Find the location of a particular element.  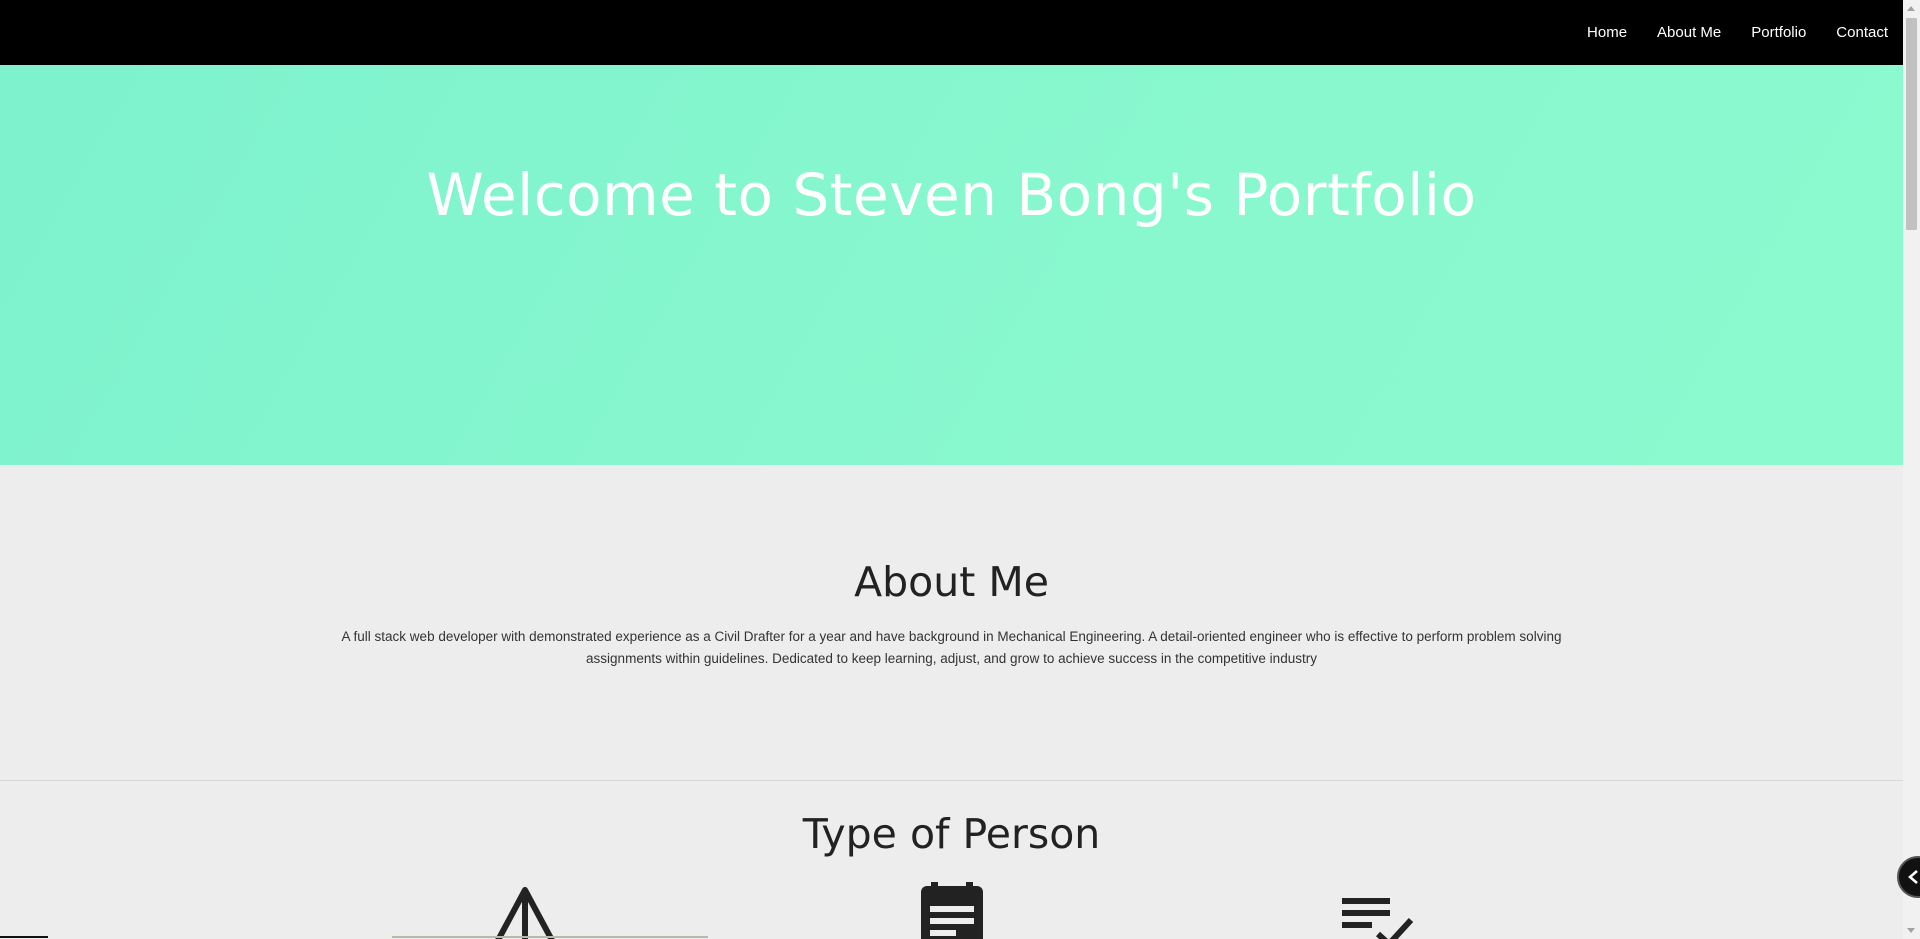

nav-contact-link: Contact is located at coordinates (1862, 32).